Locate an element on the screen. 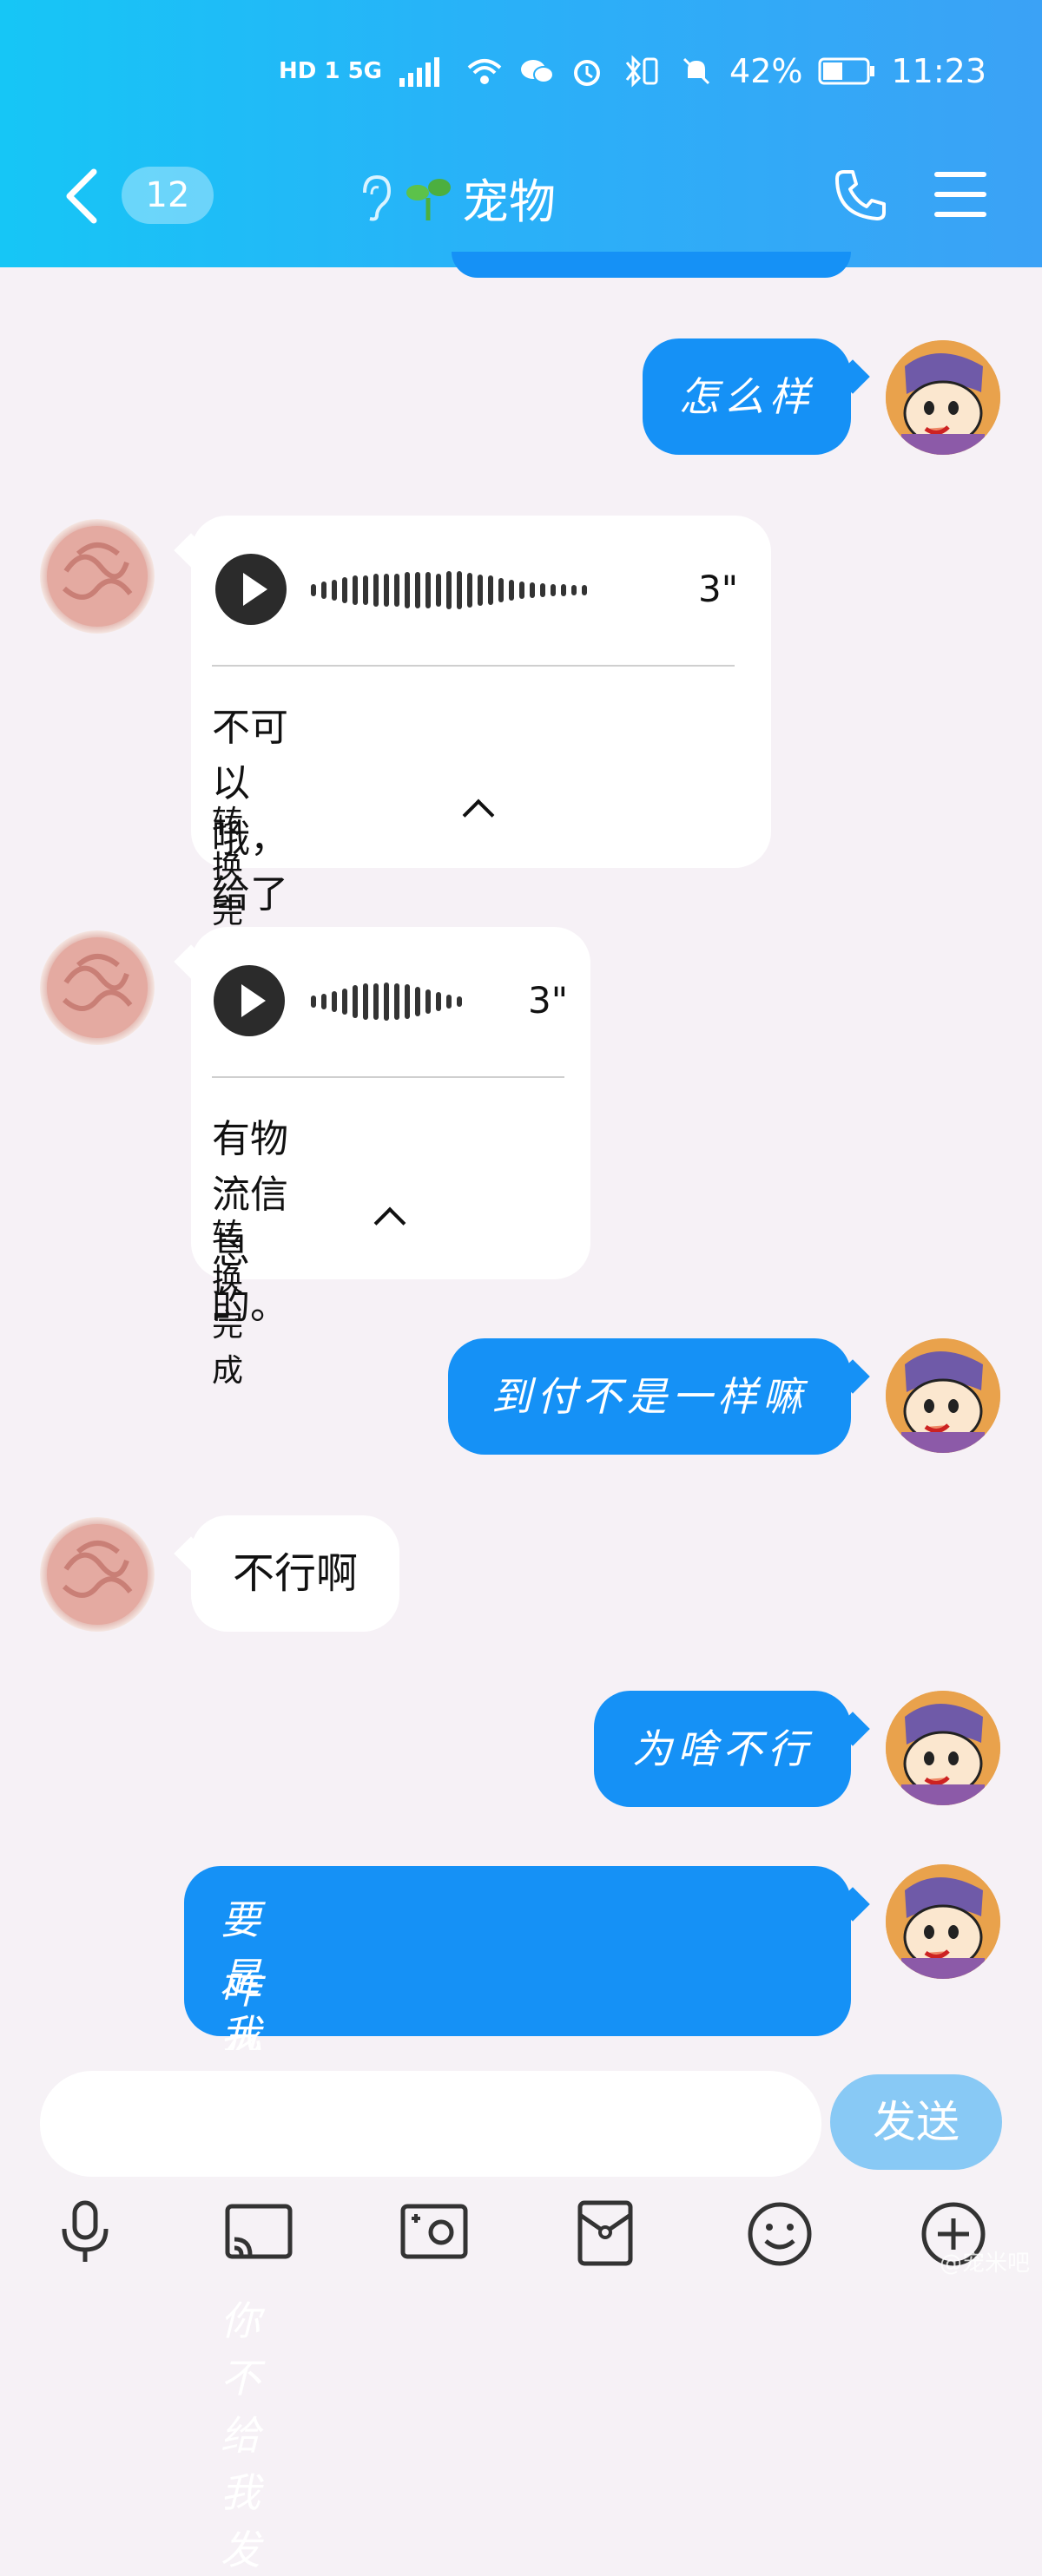 The image size is (1042, 2576). sprout-icon is located at coordinates (428, 199).